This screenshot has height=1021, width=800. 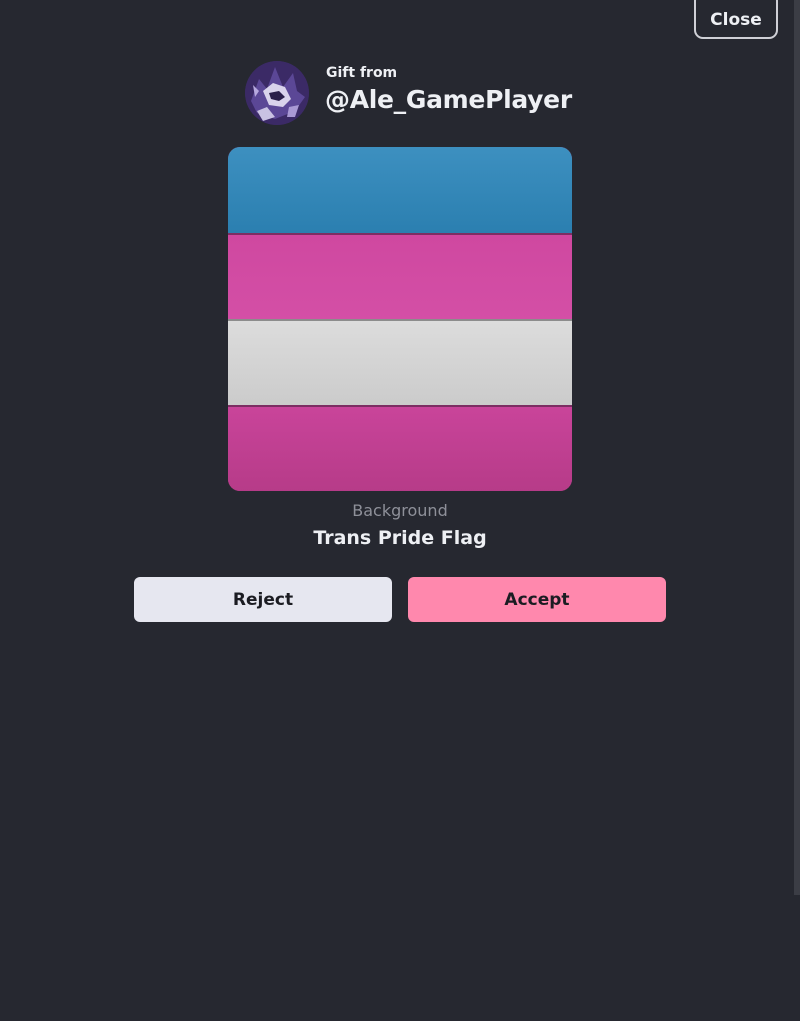 I want to click on reject-button: Reject, so click(x=263, y=599).